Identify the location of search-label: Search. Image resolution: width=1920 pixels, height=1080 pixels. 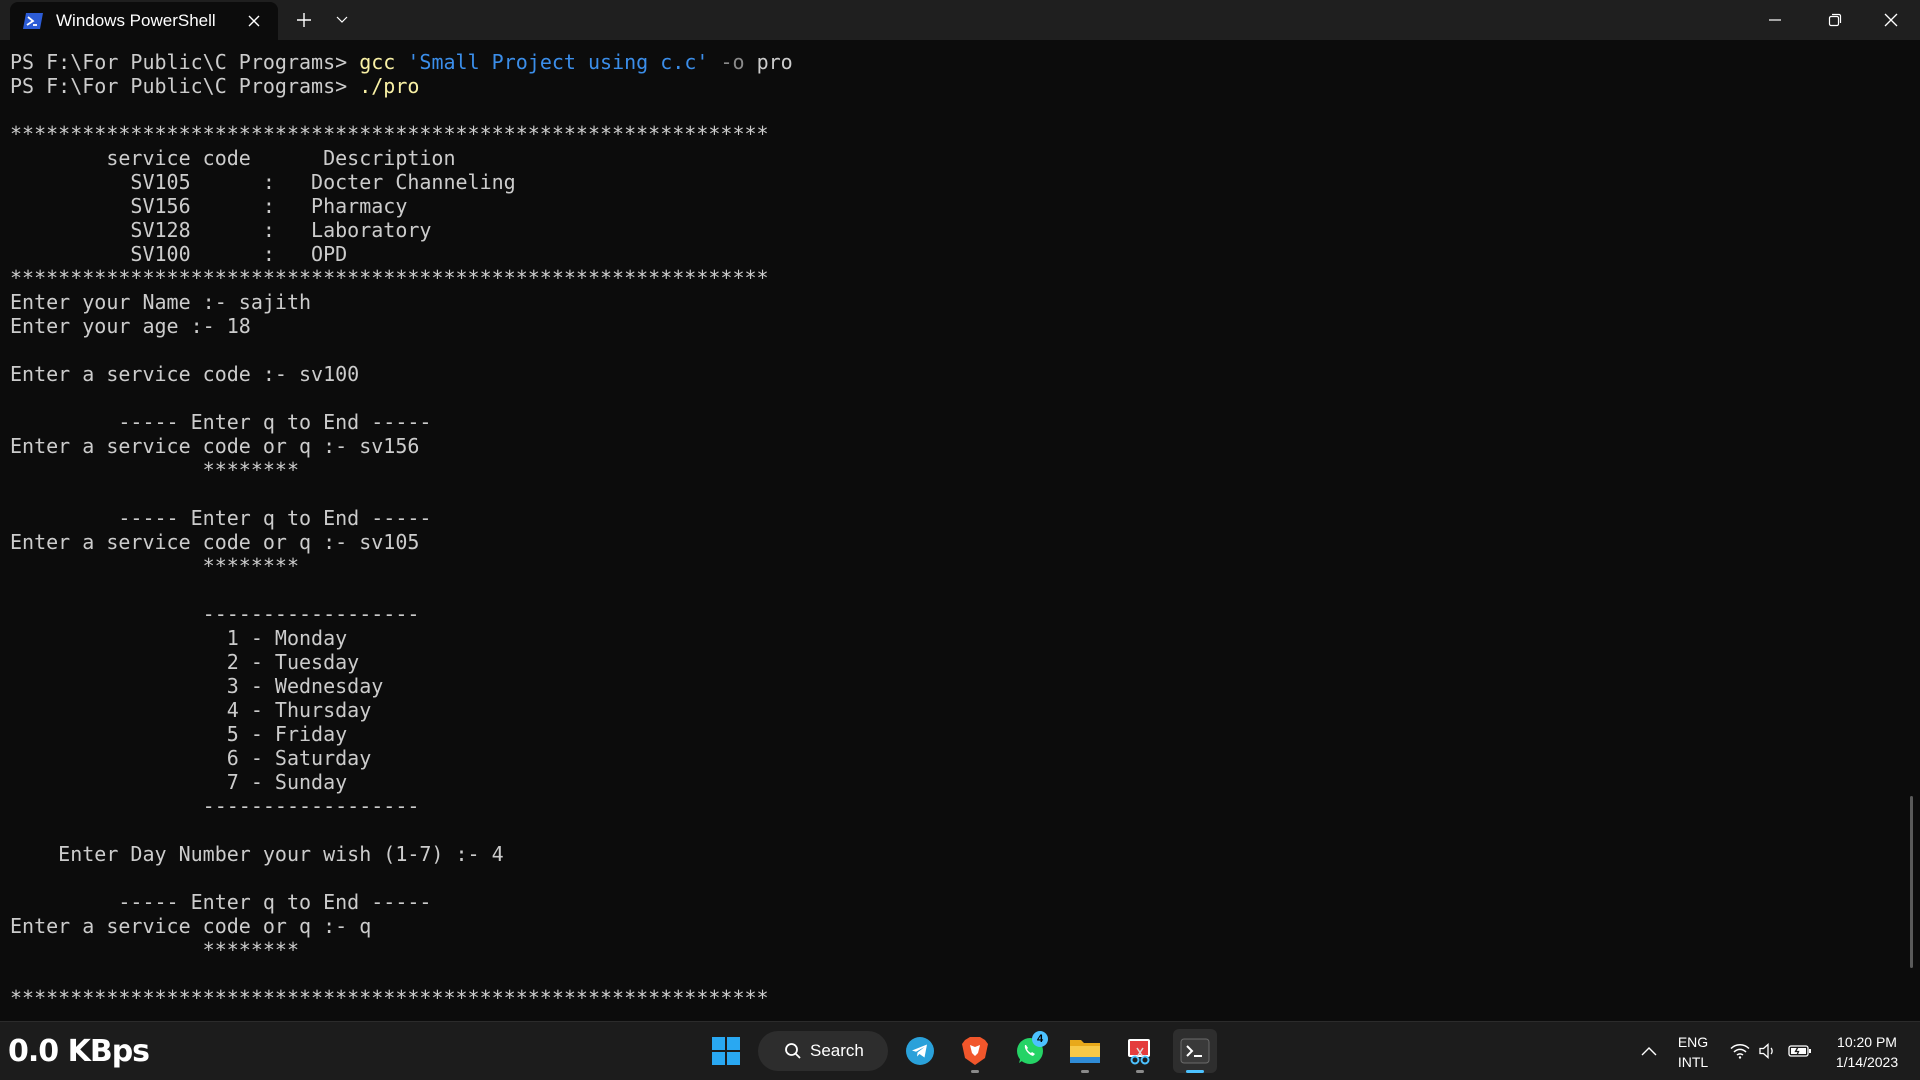
(837, 1050).